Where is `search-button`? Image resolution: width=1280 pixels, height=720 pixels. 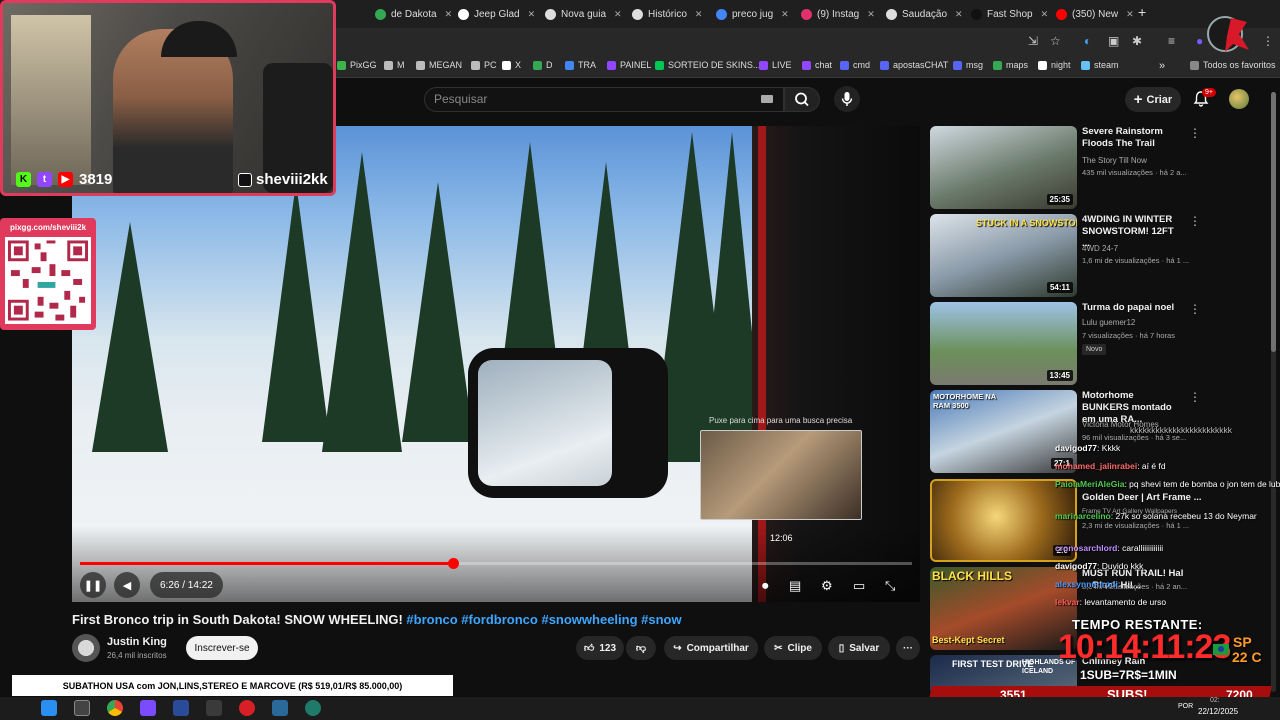
search-button is located at coordinates (802, 99).